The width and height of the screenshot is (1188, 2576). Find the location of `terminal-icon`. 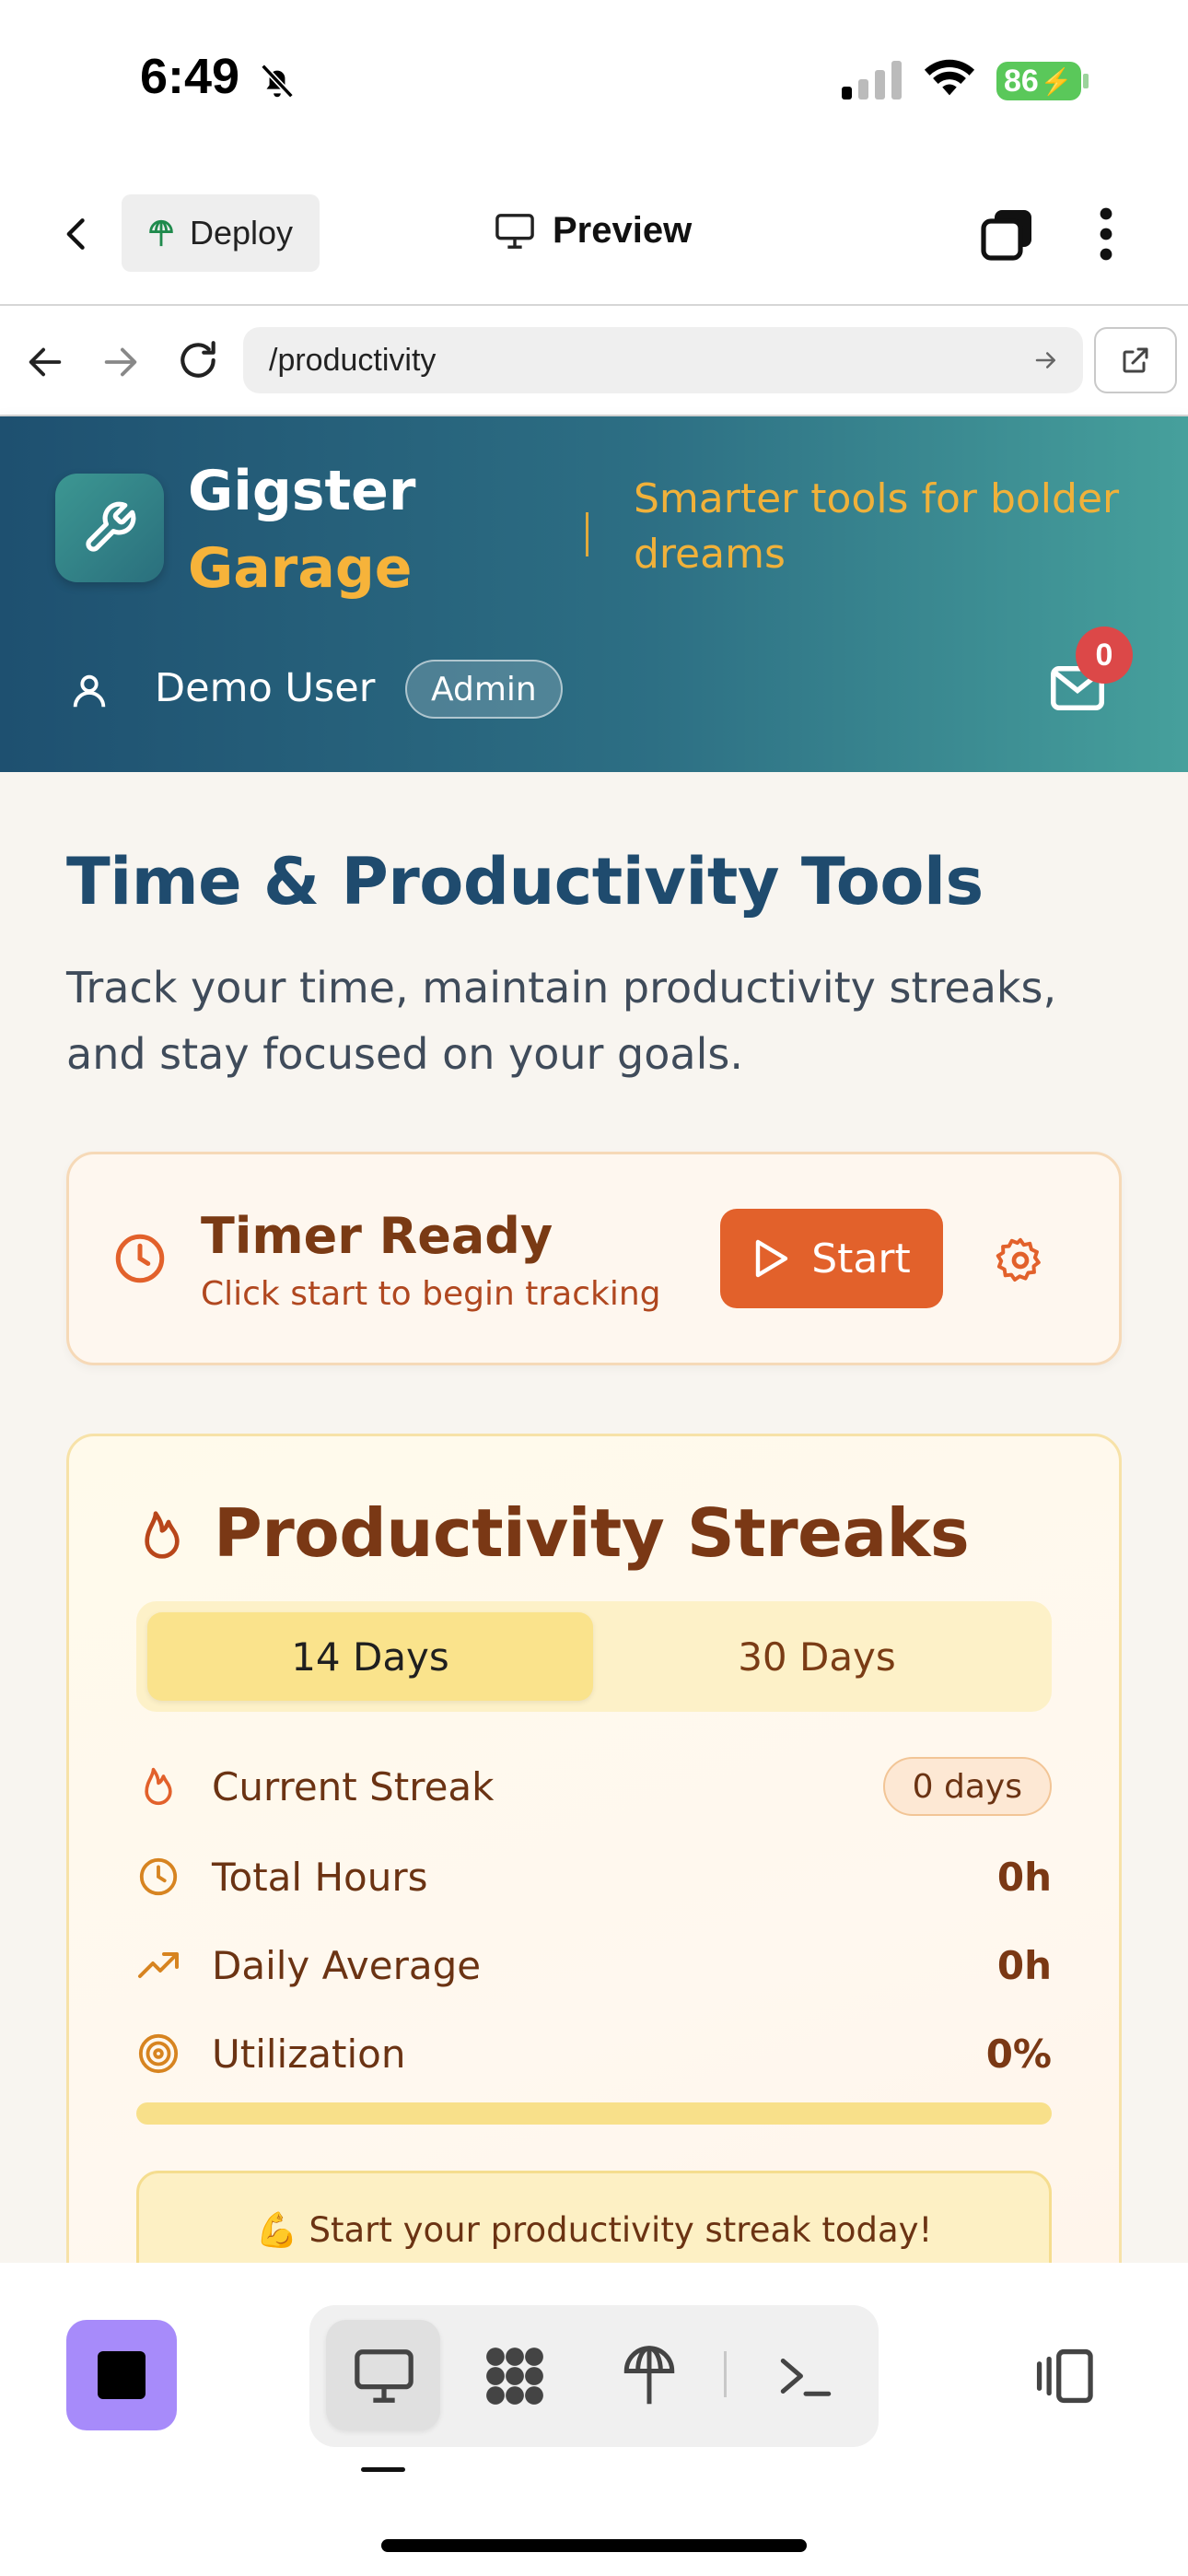

terminal-icon is located at coordinates (806, 2377).